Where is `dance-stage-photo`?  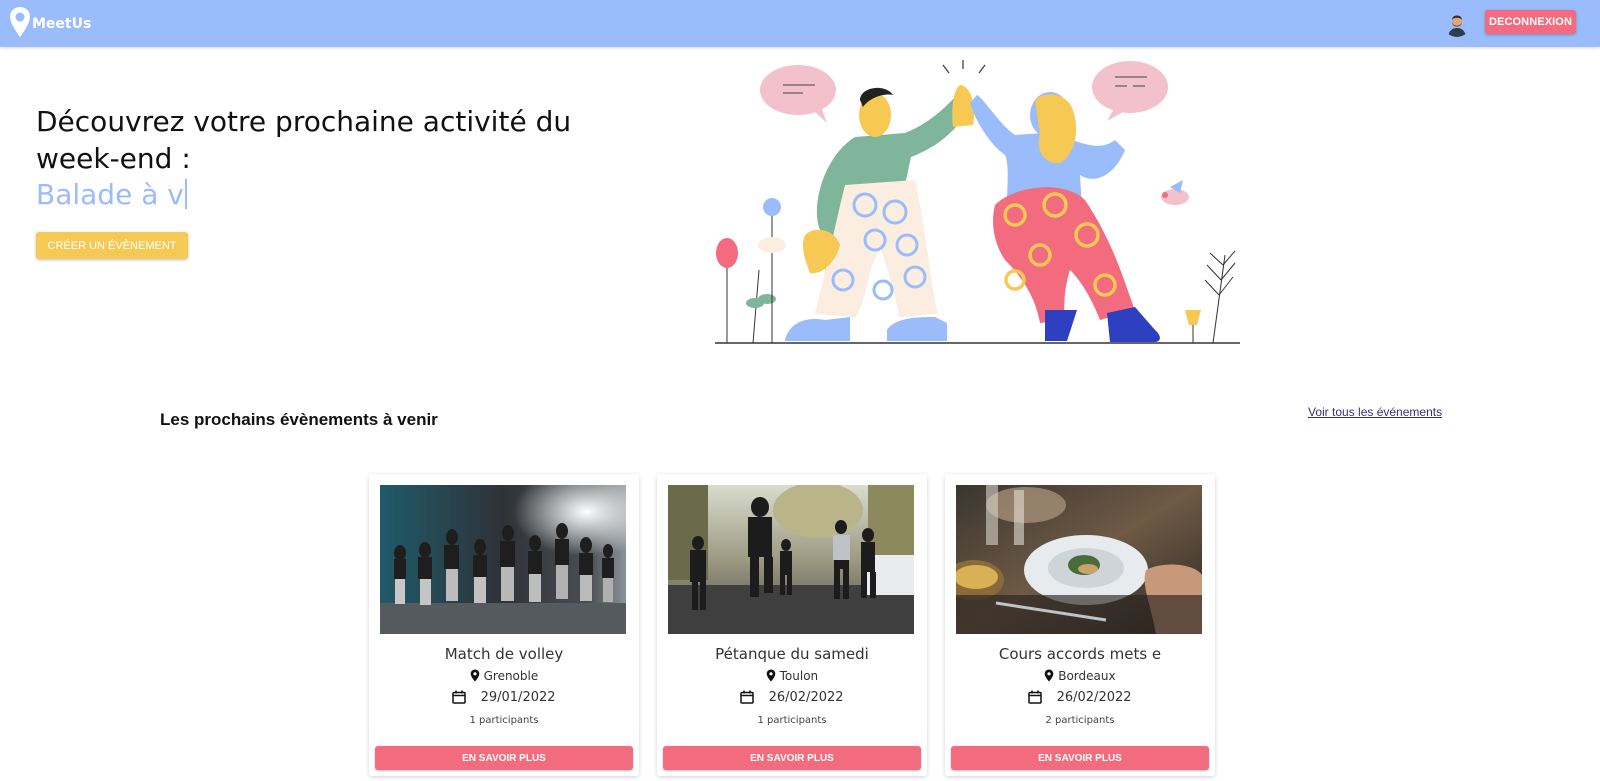
dance-stage-photo is located at coordinates (503, 559).